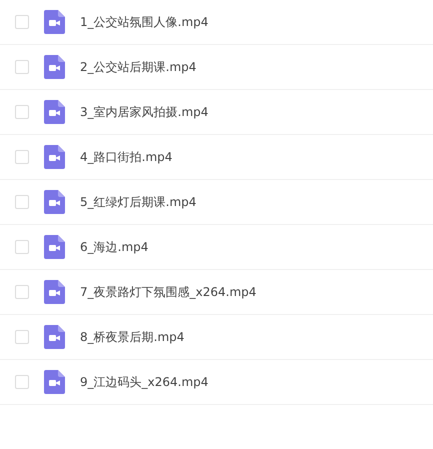 This screenshot has height=449, width=433. I want to click on file-name: 4_路口街拍.mp4, so click(126, 157).